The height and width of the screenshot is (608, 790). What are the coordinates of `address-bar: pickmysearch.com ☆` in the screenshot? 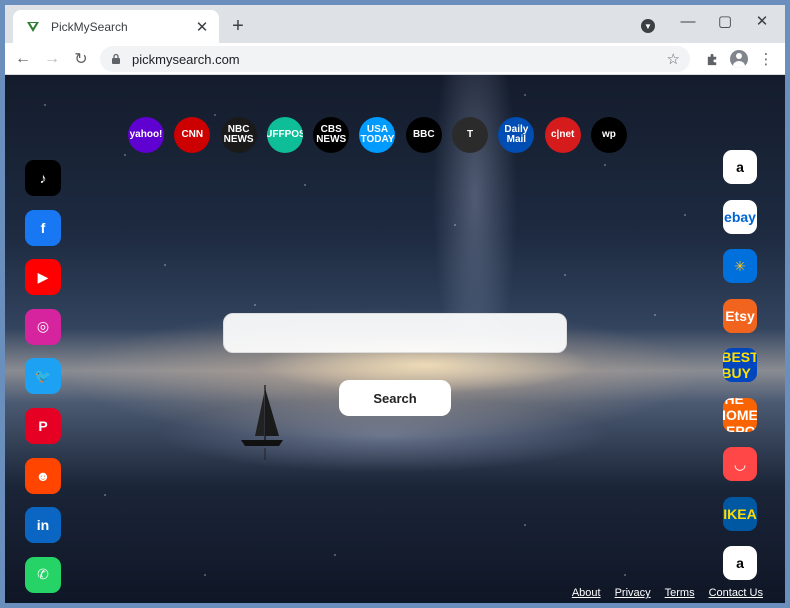 It's located at (395, 59).